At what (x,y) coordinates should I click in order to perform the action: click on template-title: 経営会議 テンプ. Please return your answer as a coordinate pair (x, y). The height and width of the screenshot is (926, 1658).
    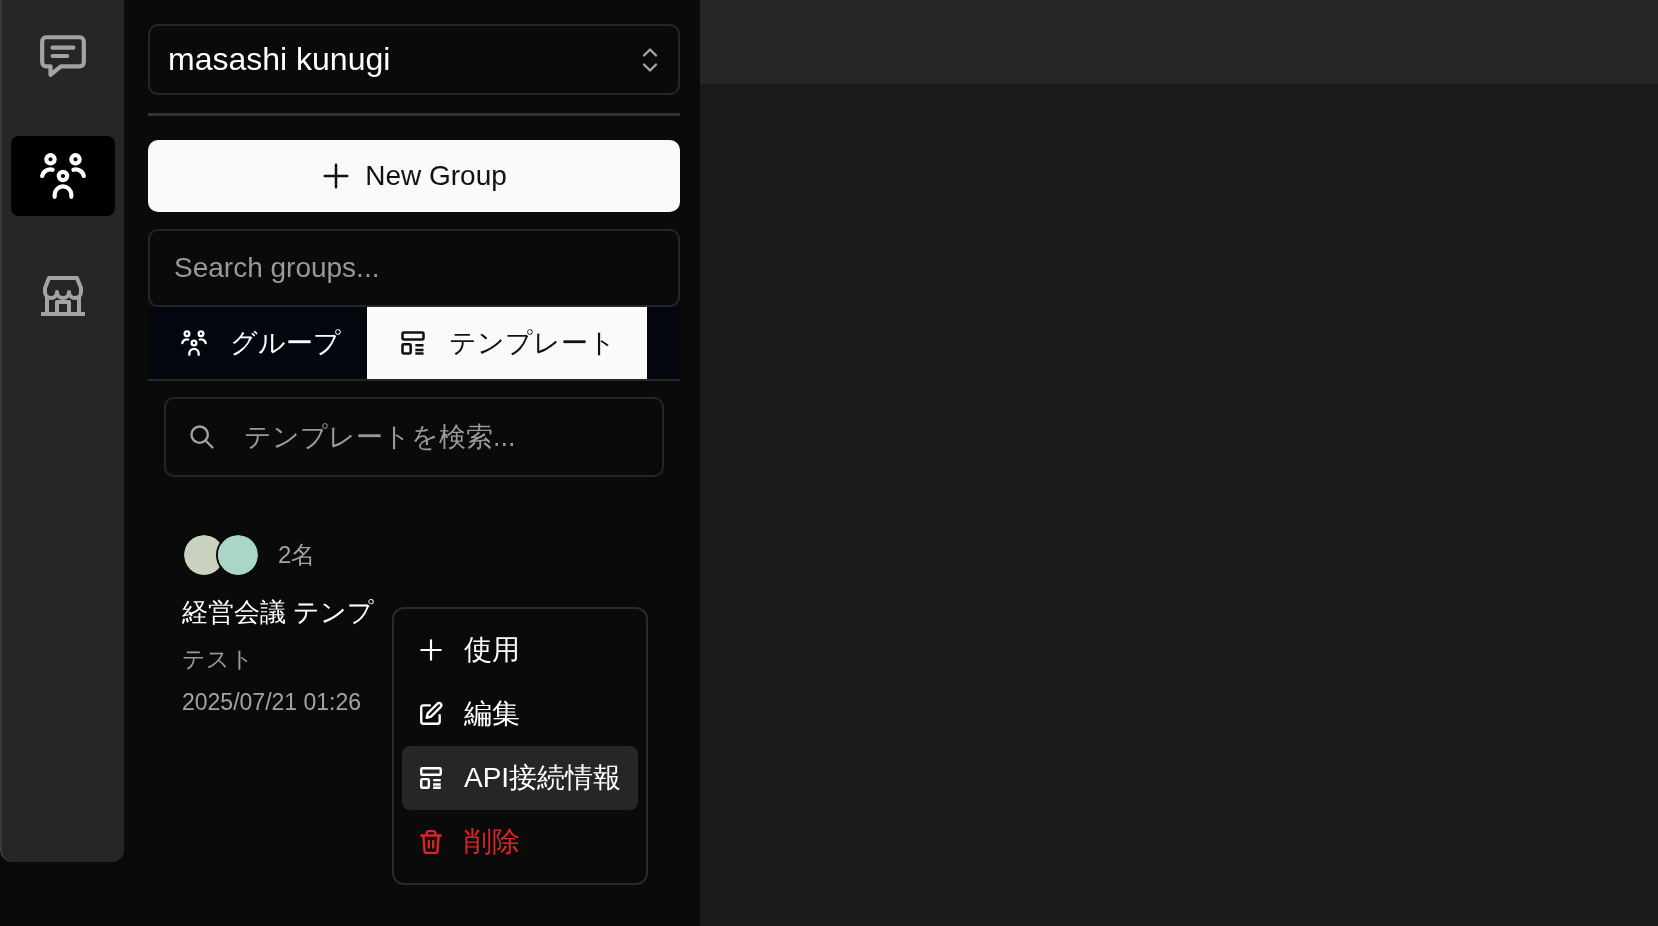
    Looking at the image, I should click on (278, 612).